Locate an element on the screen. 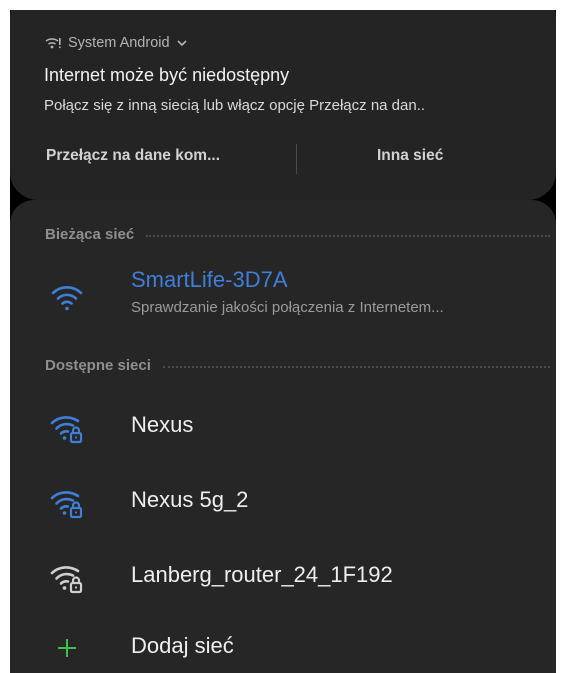  notification-title: Internet może być niedostępny is located at coordinates (167, 75).